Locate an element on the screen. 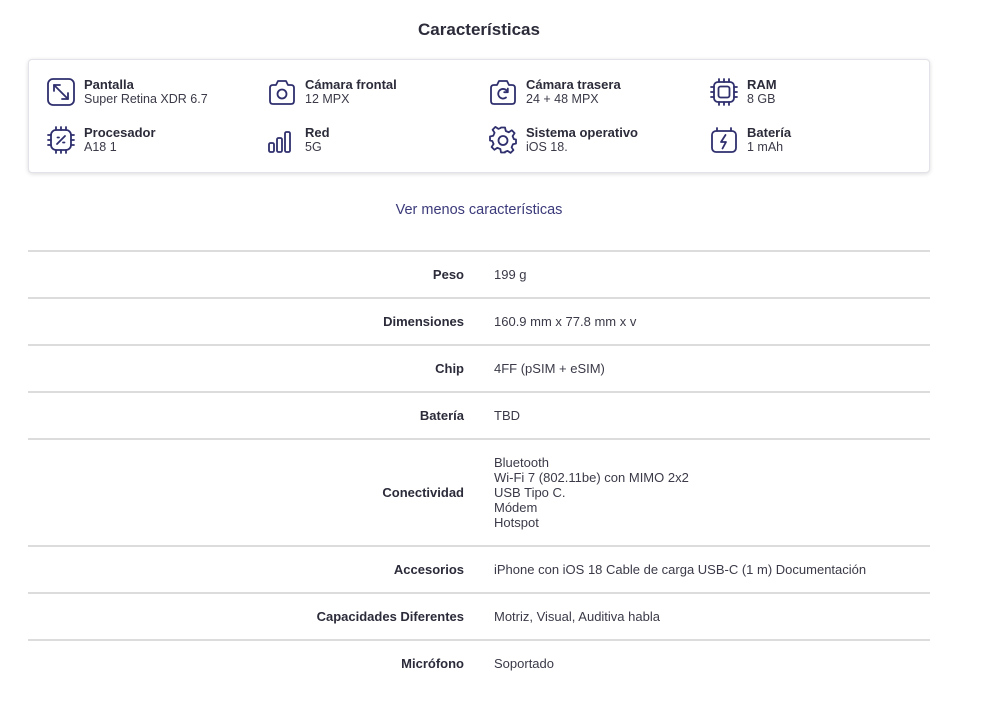 This screenshot has width=996, height=701. feature-label: Pantalla is located at coordinates (109, 84).